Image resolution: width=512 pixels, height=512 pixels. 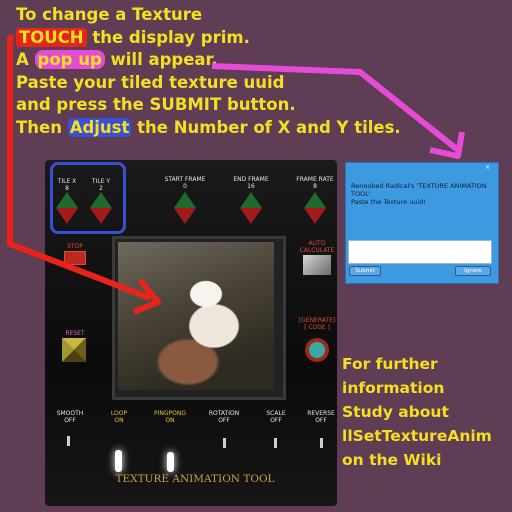 What do you see at coordinates (489, 167) in the screenshot?
I see `close-icon: ×` at bounding box center [489, 167].